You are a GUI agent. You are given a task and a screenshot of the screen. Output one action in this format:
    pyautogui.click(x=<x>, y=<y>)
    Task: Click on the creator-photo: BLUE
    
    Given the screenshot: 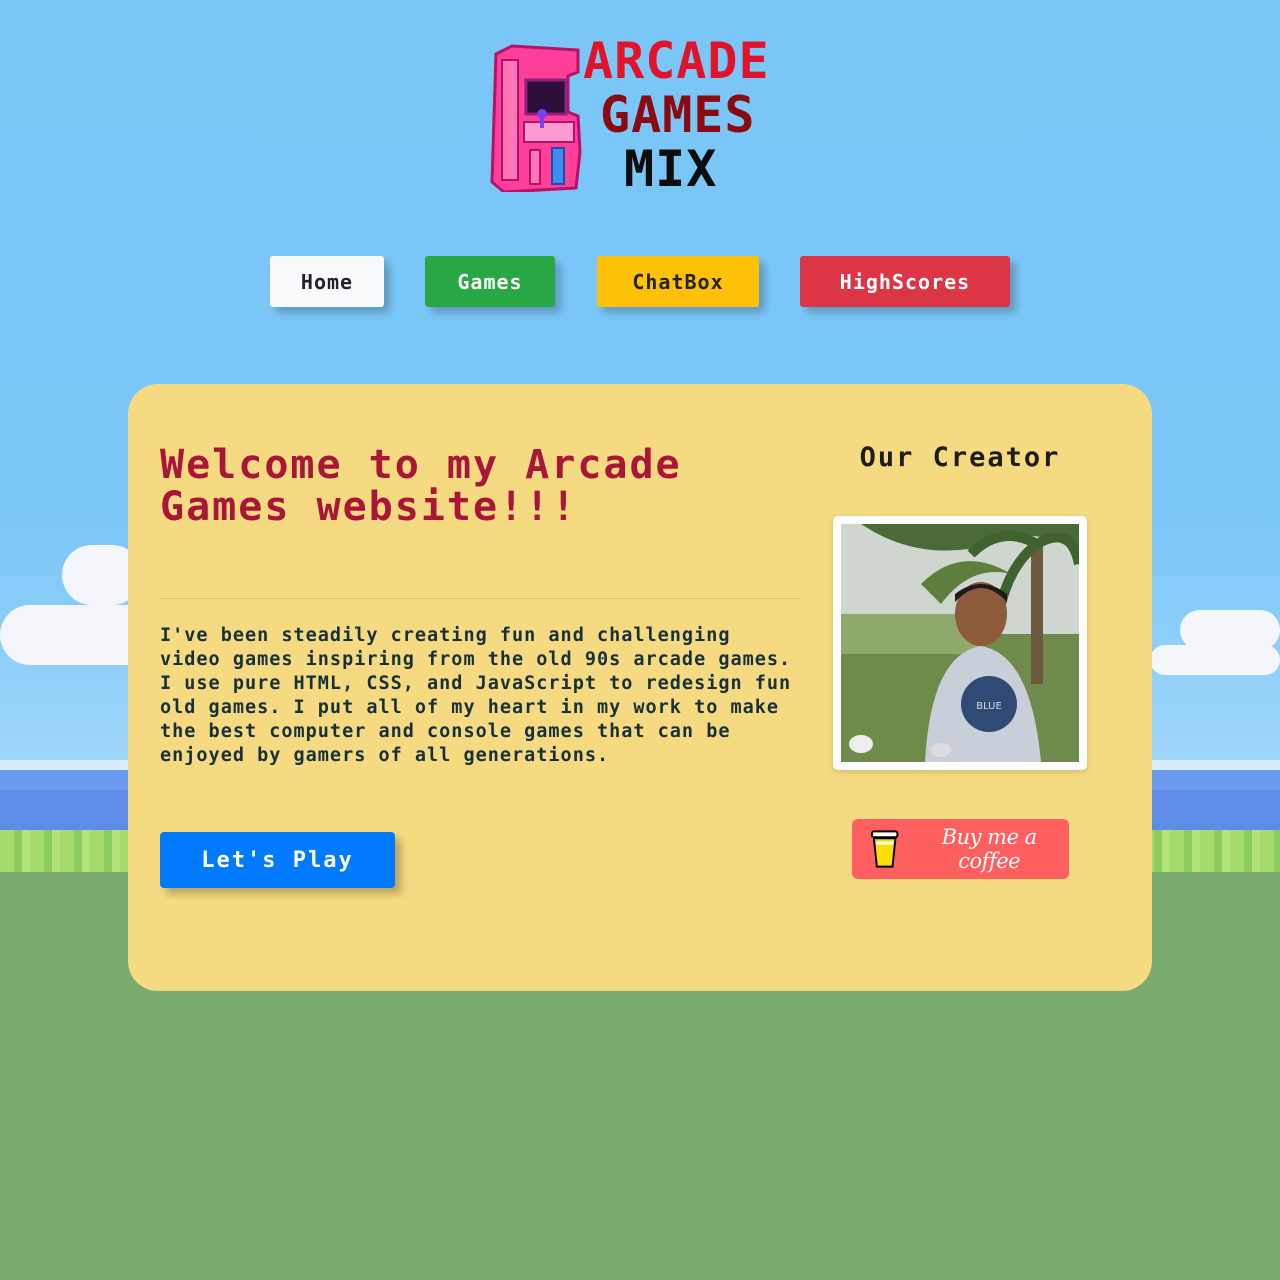 What is the action you would take?
    pyautogui.click(x=960, y=643)
    